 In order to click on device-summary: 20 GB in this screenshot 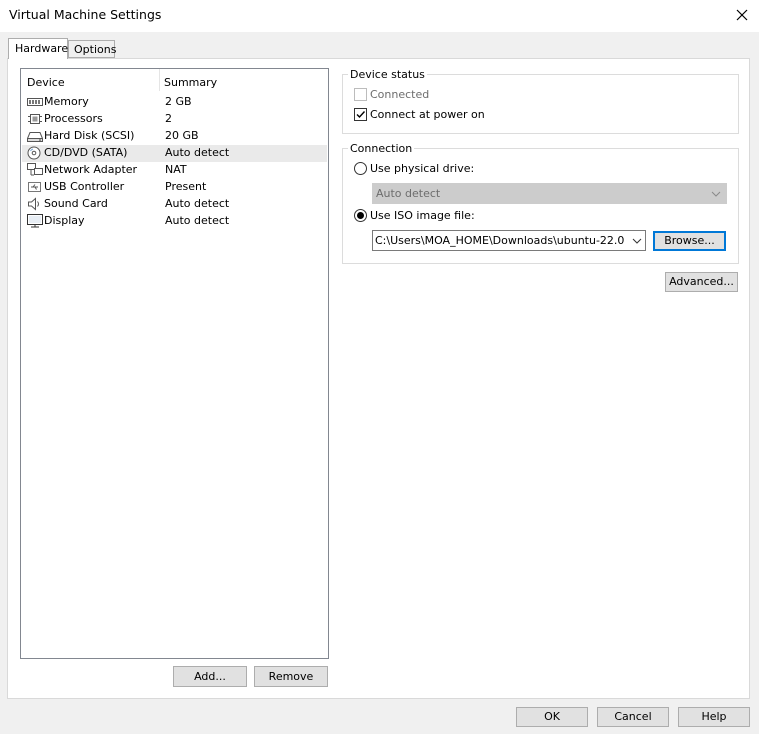, I will do `click(182, 135)`.